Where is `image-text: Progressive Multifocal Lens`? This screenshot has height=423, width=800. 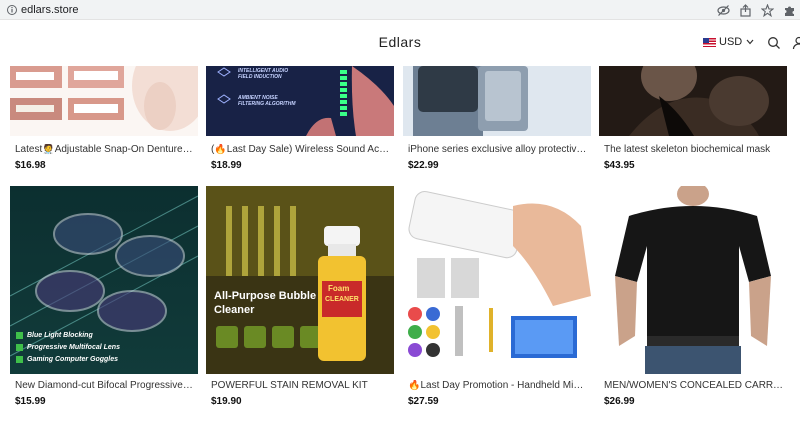
image-text: Progressive Multifocal Lens is located at coordinates (73, 347).